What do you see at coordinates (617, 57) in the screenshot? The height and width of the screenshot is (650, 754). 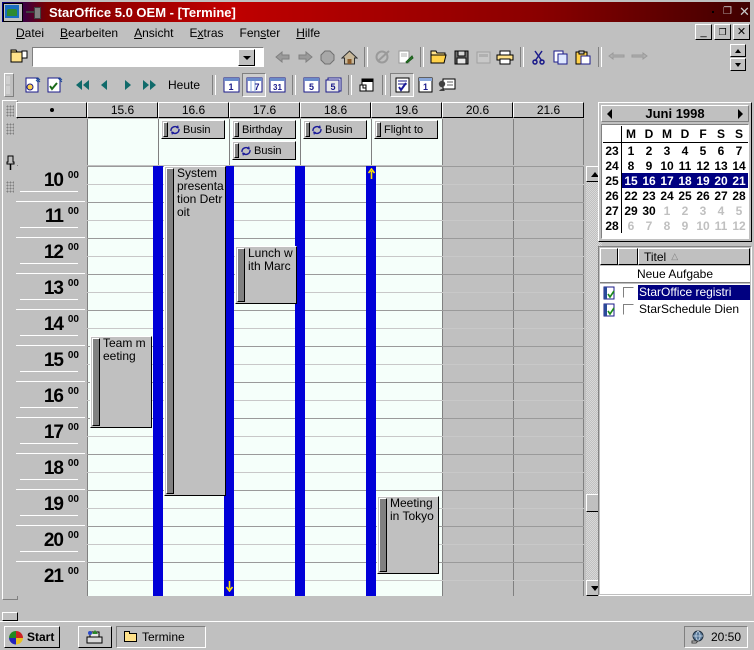 I see `undo-icon` at bounding box center [617, 57].